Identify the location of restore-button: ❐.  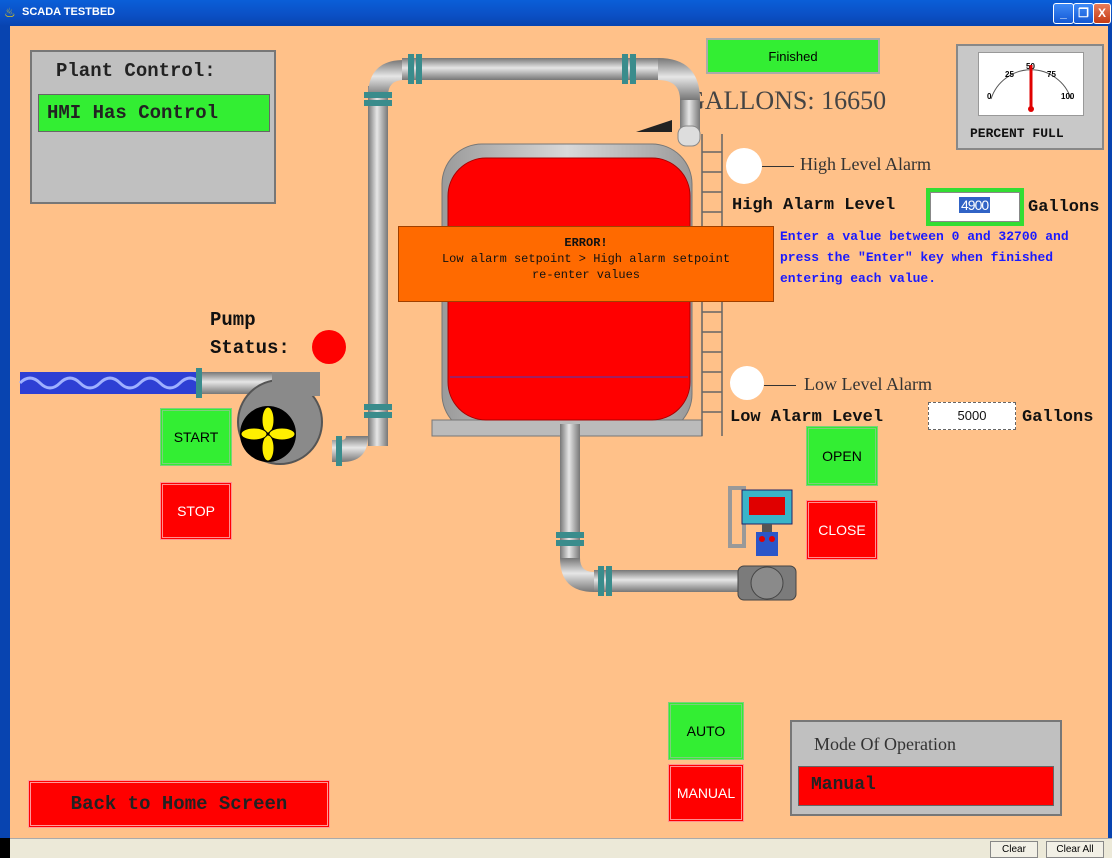
(1083, 13).